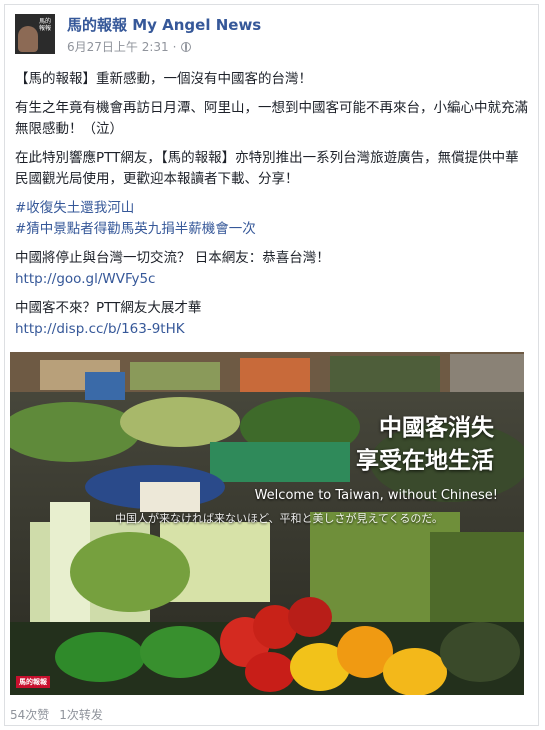 This screenshot has height=730, width=545. Describe the element at coordinates (272, 329) in the screenshot. I see `news2-link: http://disp.cc/b/163-9tHK` at that location.